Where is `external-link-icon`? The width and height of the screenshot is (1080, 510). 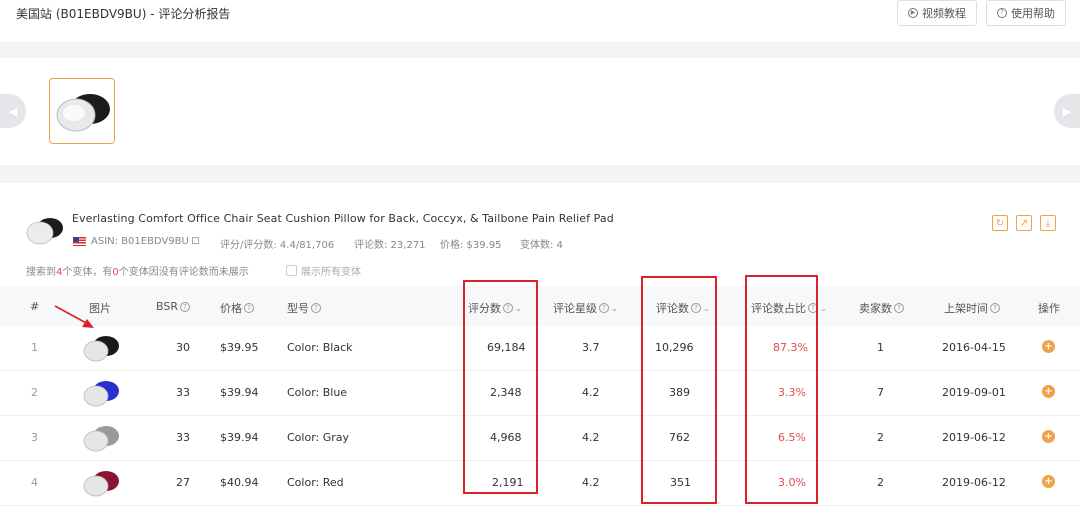
external-link-icon is located at coordinates (195, 240).